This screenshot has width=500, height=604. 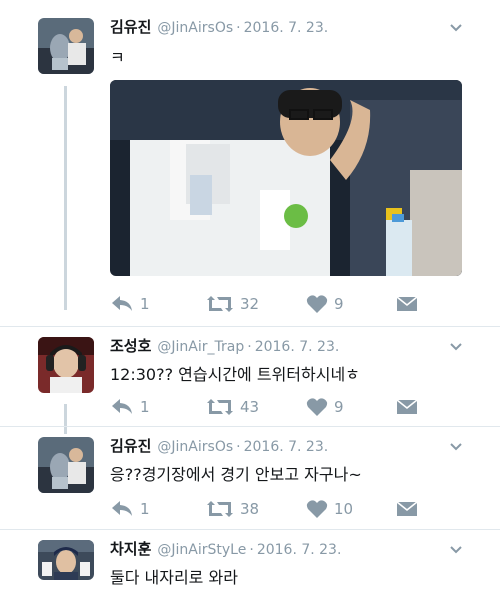 What do you see at coordinates (235, 374) in the screenshot?
I see `tweet-text: 12:30?? 연습시간에 트위터하시네ㅎ` at bounding box center [235, 374].